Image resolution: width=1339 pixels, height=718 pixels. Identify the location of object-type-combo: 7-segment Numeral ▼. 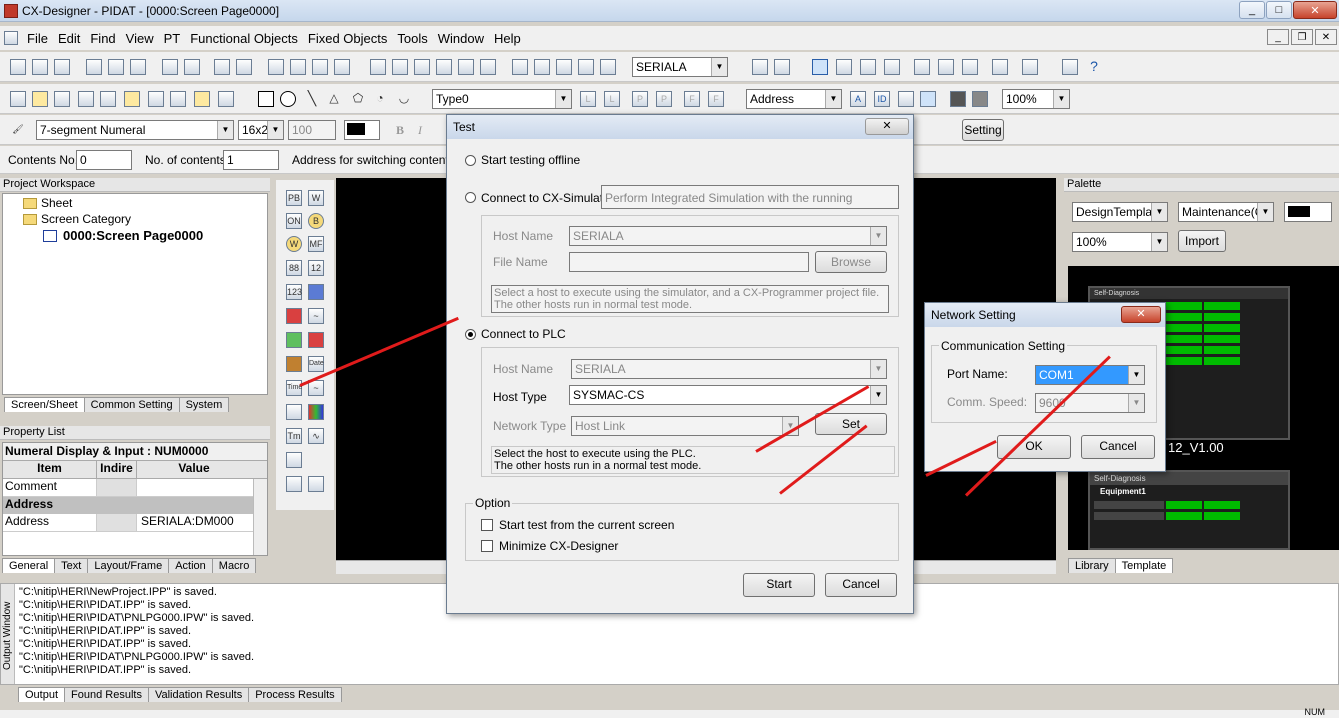
(135, 130).